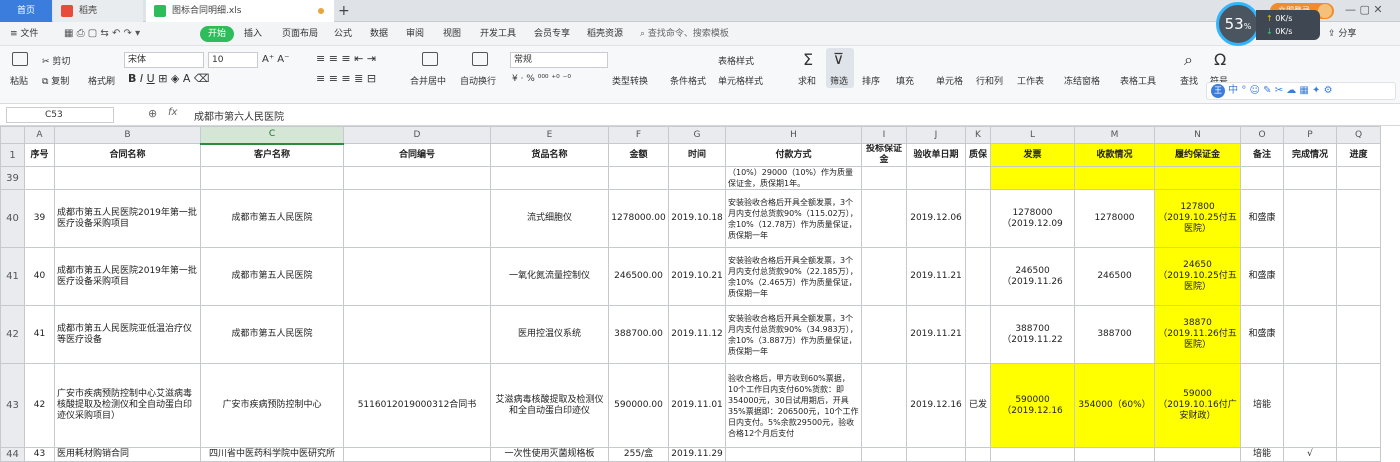 The height and width of the screenshot is (462, 1400). Describe the element at coordinates (684, 34) in the screenshot. I see `command-search: ⌕ 查找命令、搜索模板` at that location.